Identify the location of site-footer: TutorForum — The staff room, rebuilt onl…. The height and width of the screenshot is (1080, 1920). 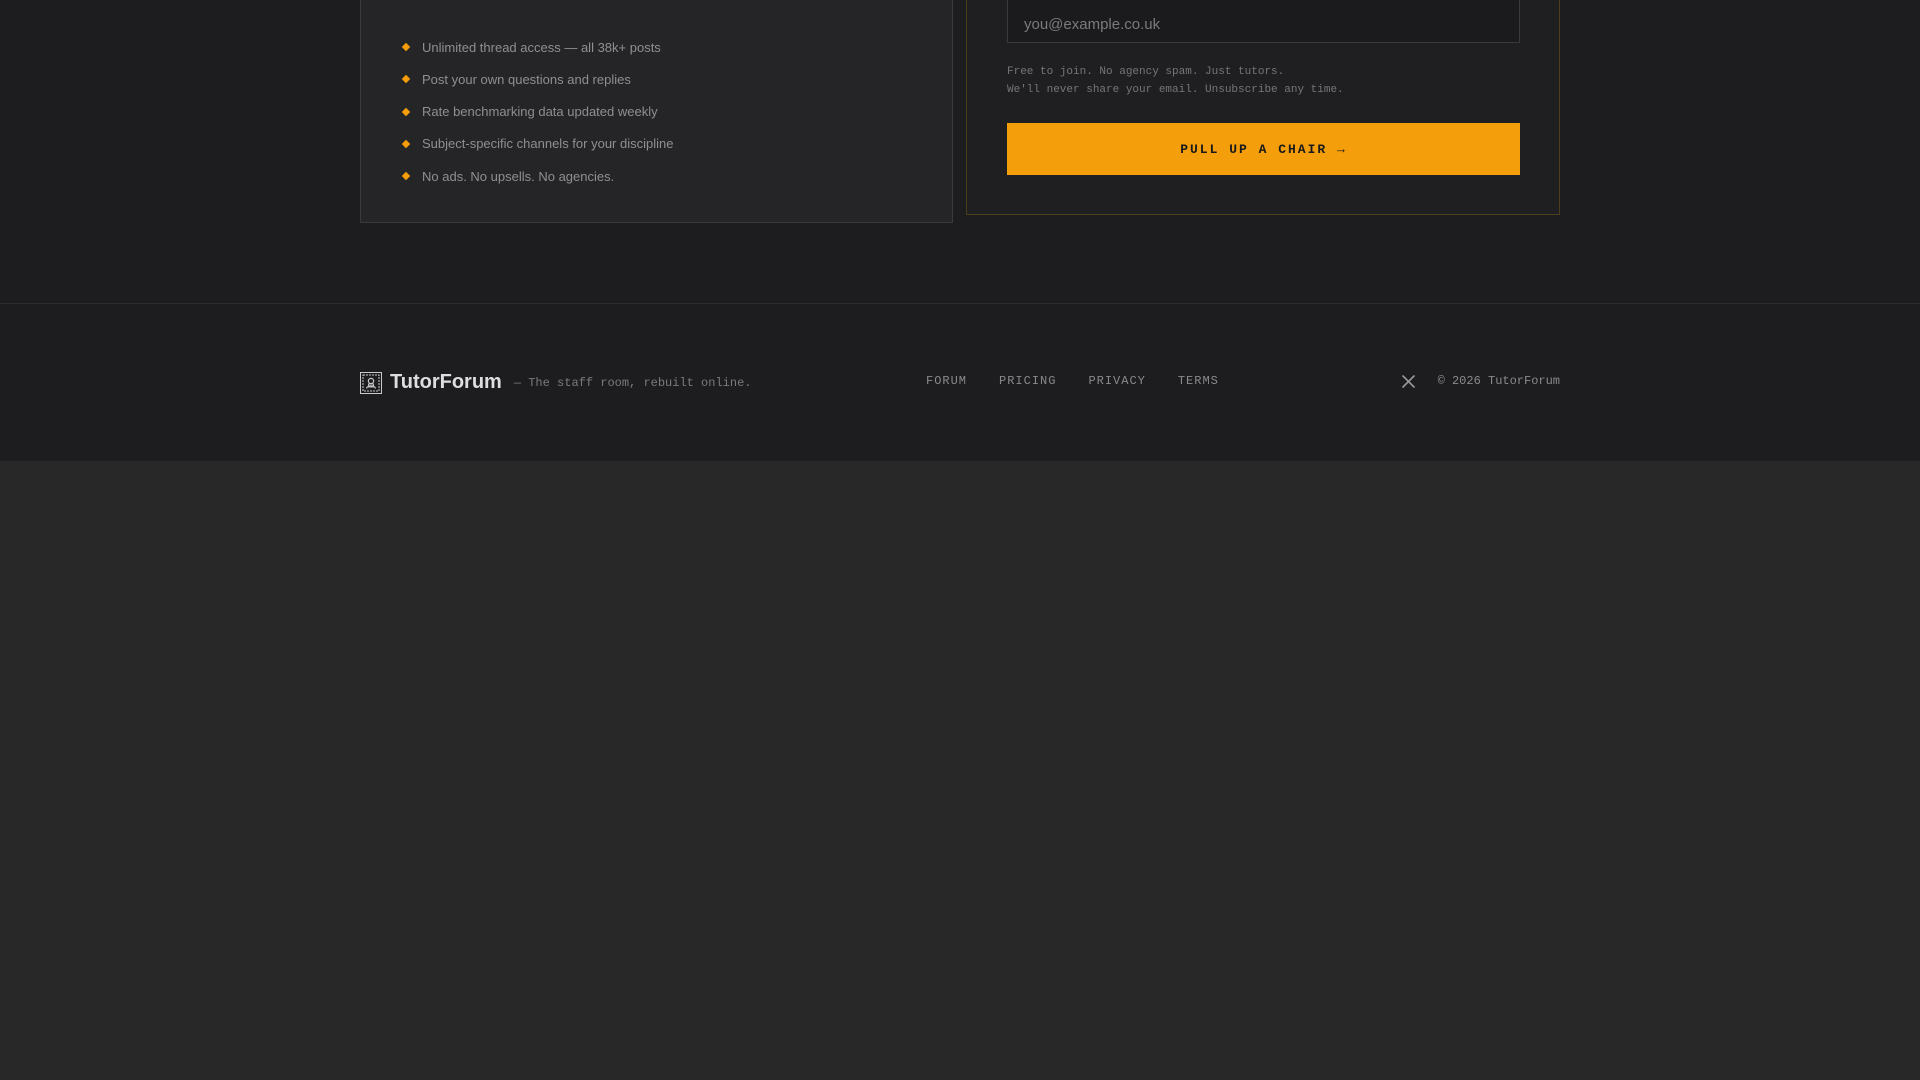
(960, 382).